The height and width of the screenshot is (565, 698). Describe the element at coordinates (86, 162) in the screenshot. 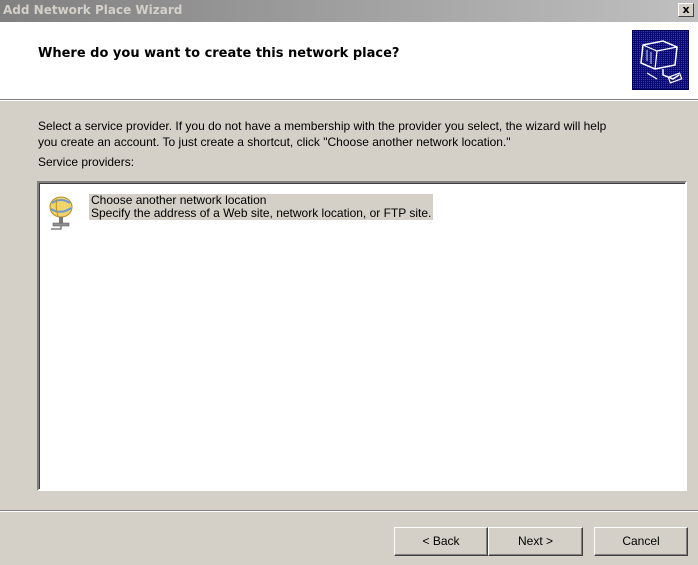

I see `service-providers-label: Service providers:` at that location.